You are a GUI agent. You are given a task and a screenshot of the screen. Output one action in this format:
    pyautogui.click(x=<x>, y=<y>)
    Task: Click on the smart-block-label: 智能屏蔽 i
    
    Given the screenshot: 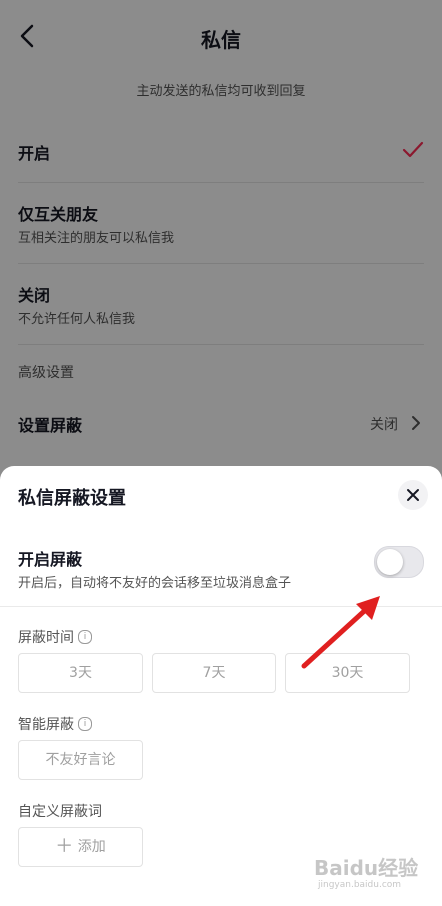 What is the action you would take?
    pyautogui.click(x=55, y=724)
    